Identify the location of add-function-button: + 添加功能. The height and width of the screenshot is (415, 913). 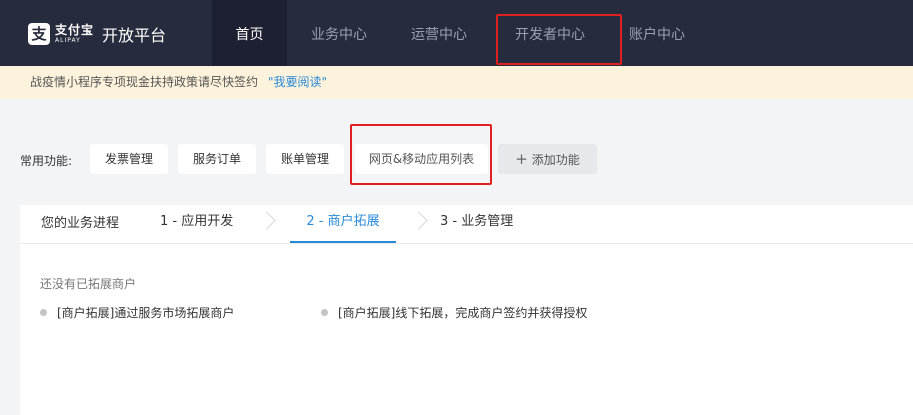
(547, 159).